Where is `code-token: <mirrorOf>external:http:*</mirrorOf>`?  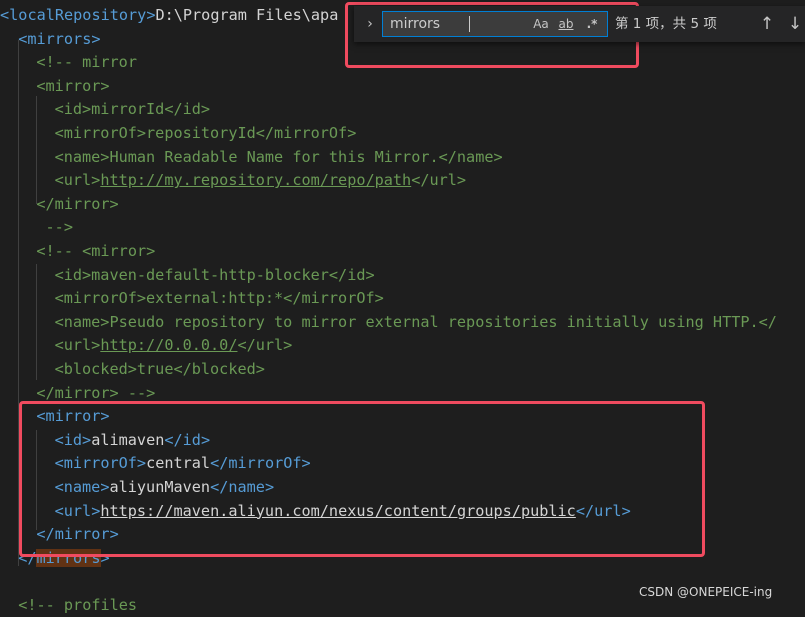
code-token: <mirrorOf>external:http:*</mirrorOf> is located at coordinates (219, 298).